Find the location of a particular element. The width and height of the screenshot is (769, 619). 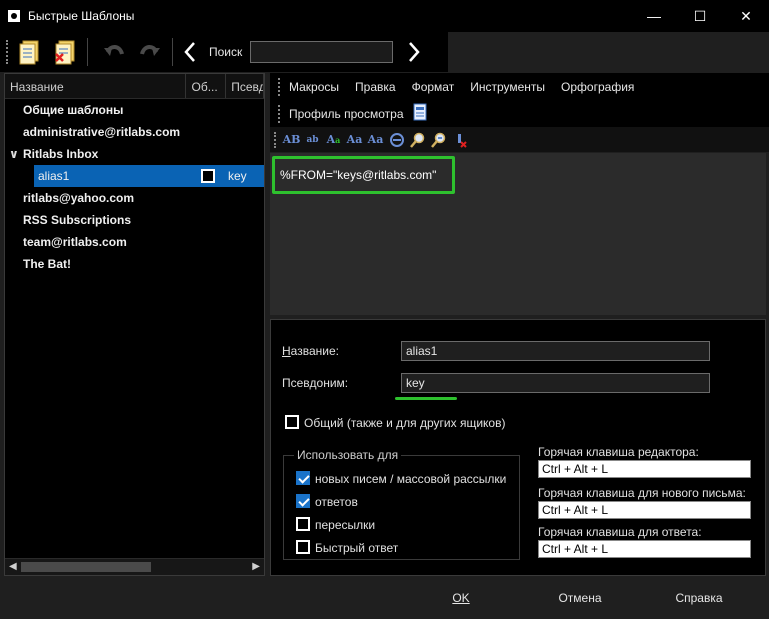

redo-button is located at coordinates (150, 52).